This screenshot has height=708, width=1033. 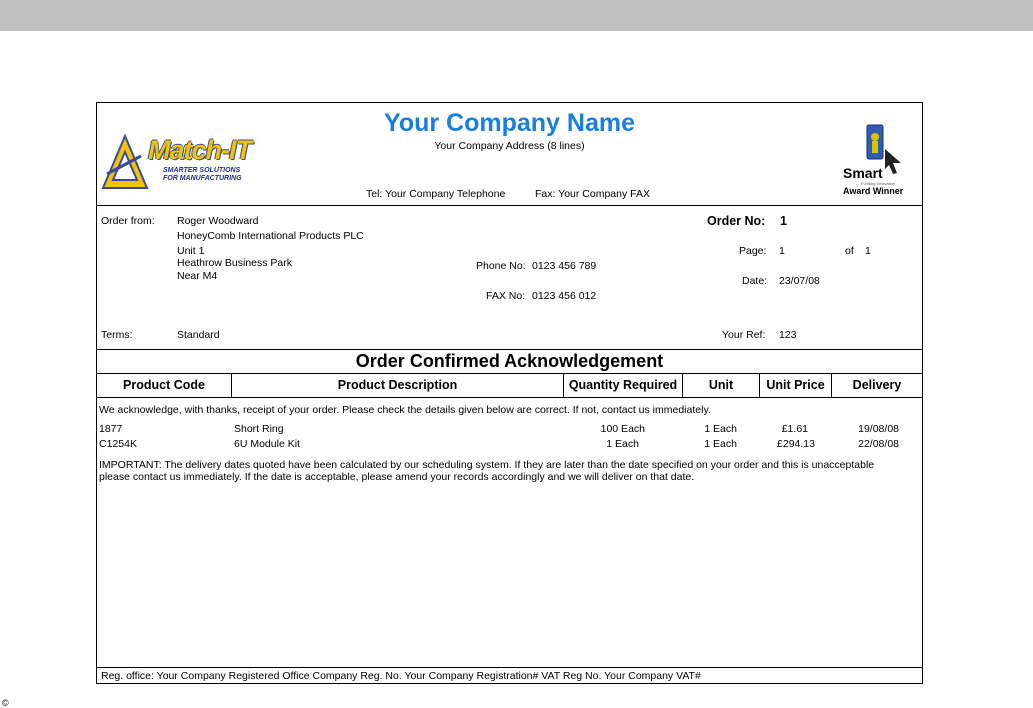 I want to click on row-quantity: 100 Each, so click(x=622, y=429).